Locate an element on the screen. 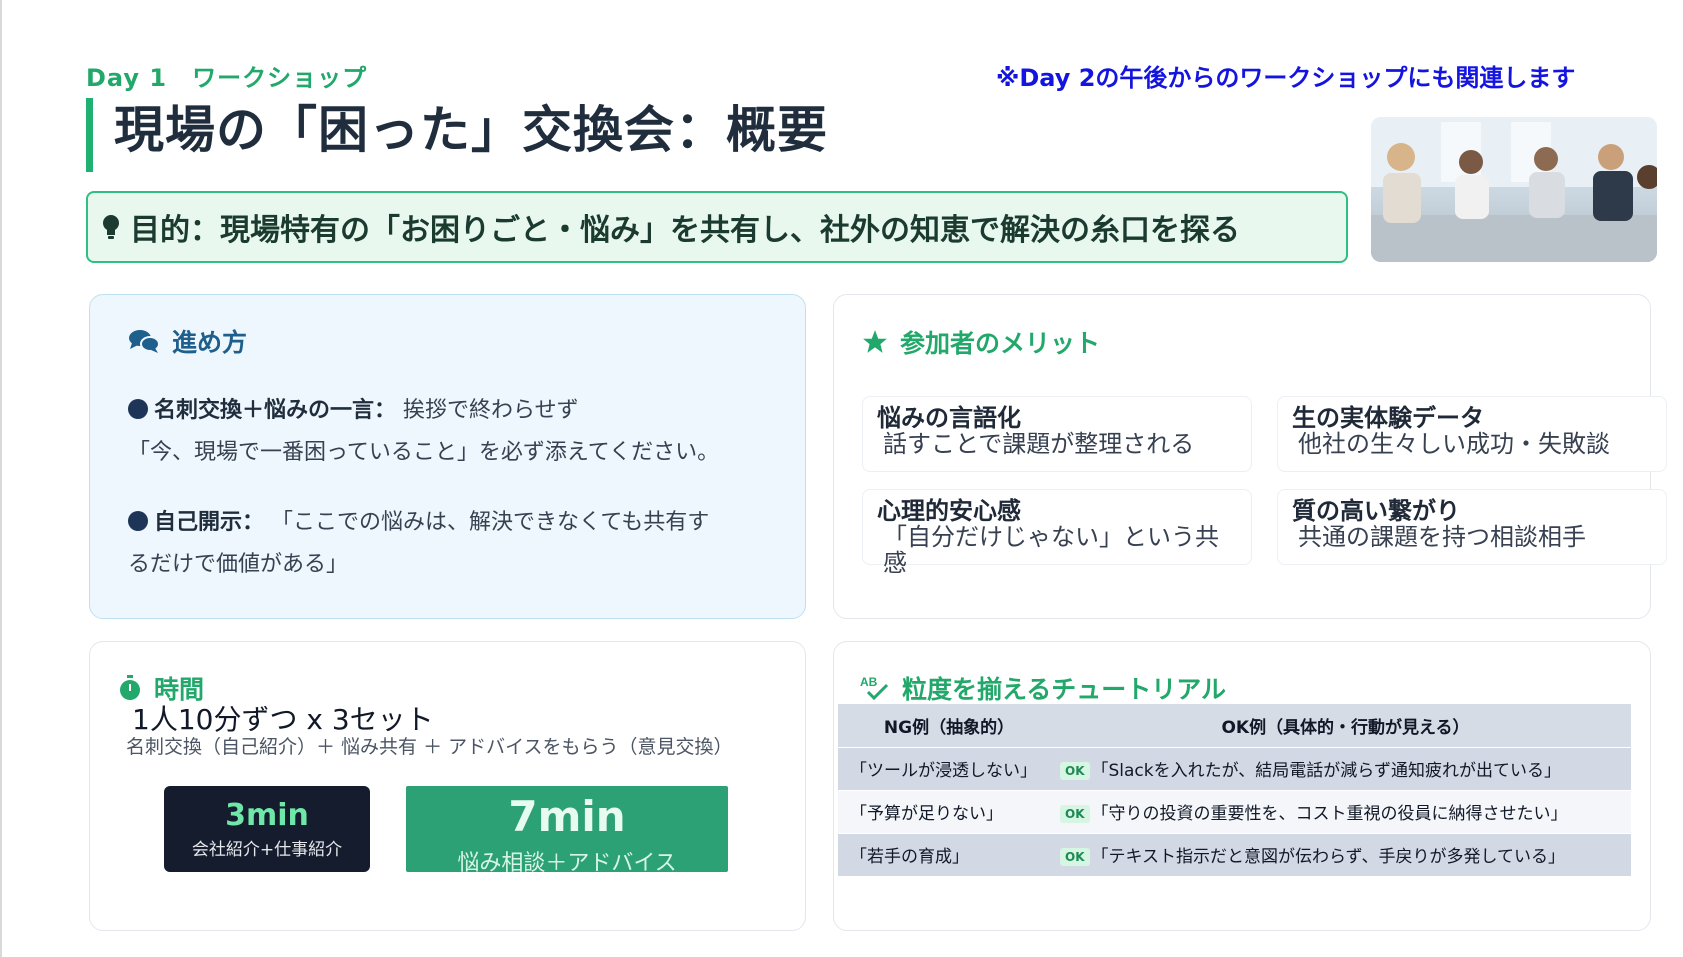 This screenshot has height=957, width=1683. table-header-row: NG例（抽象的） OK例（具体的・行動が見える） is located at coordinates (1234, 725).